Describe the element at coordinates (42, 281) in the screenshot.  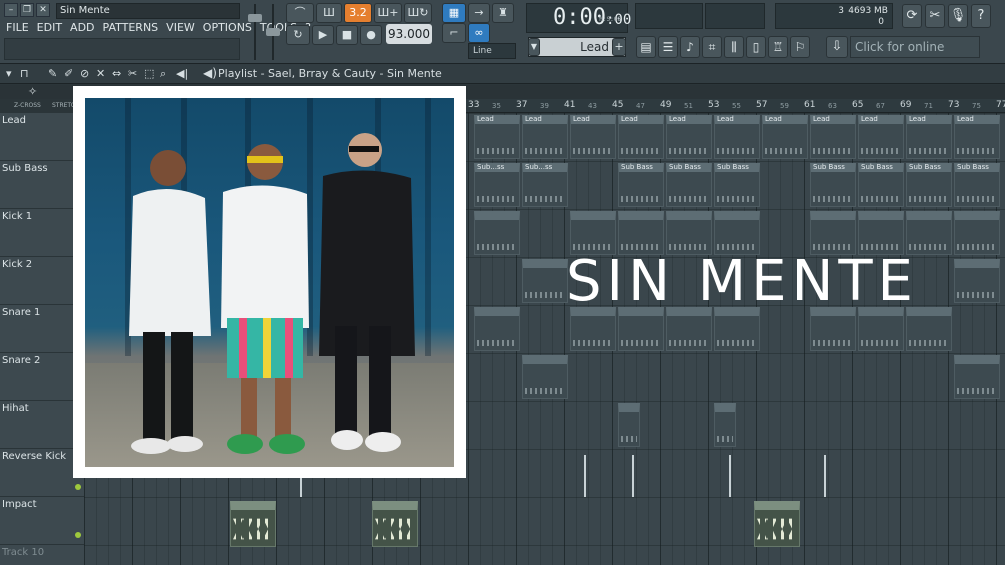
I see `track-header: Kick 2` at that location.